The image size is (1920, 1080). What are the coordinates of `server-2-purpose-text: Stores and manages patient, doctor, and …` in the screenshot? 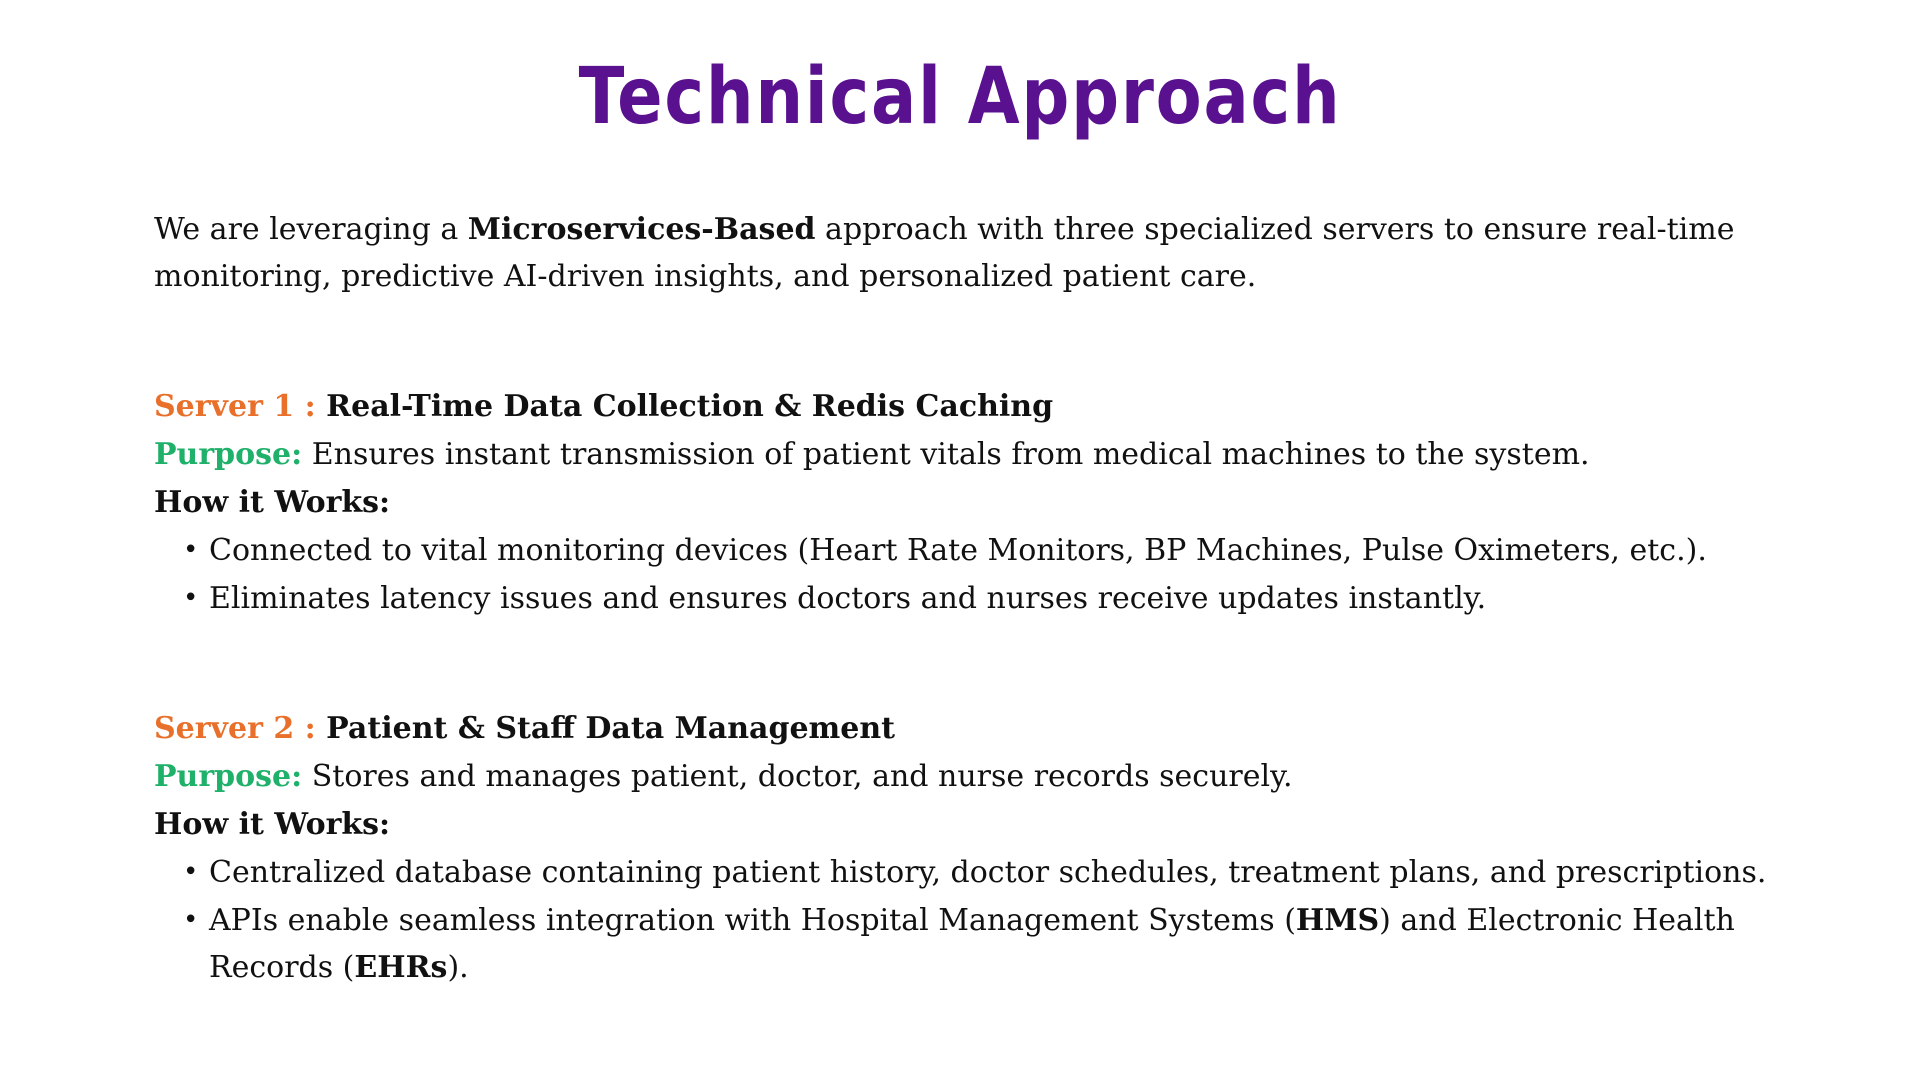 It's located at (797, 776).